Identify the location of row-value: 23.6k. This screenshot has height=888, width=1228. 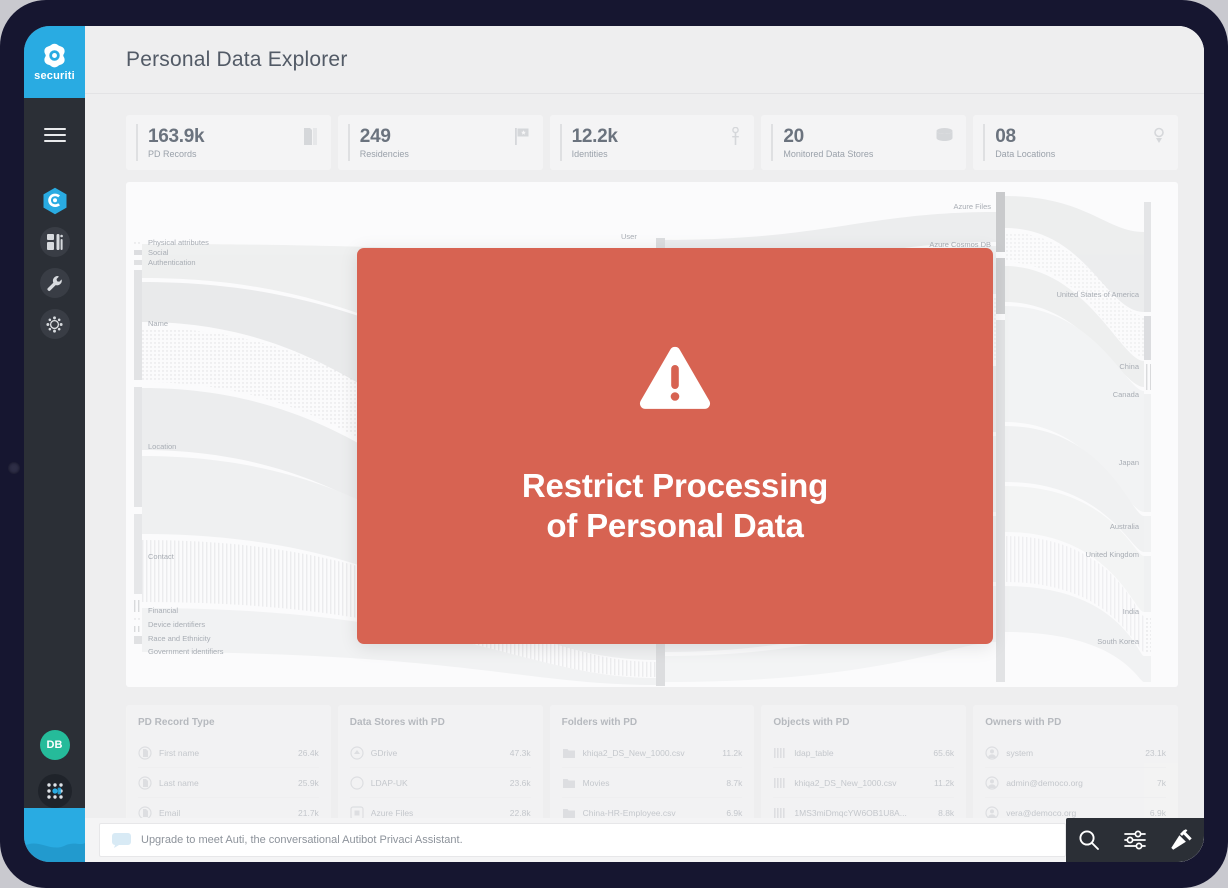
(520, 782).